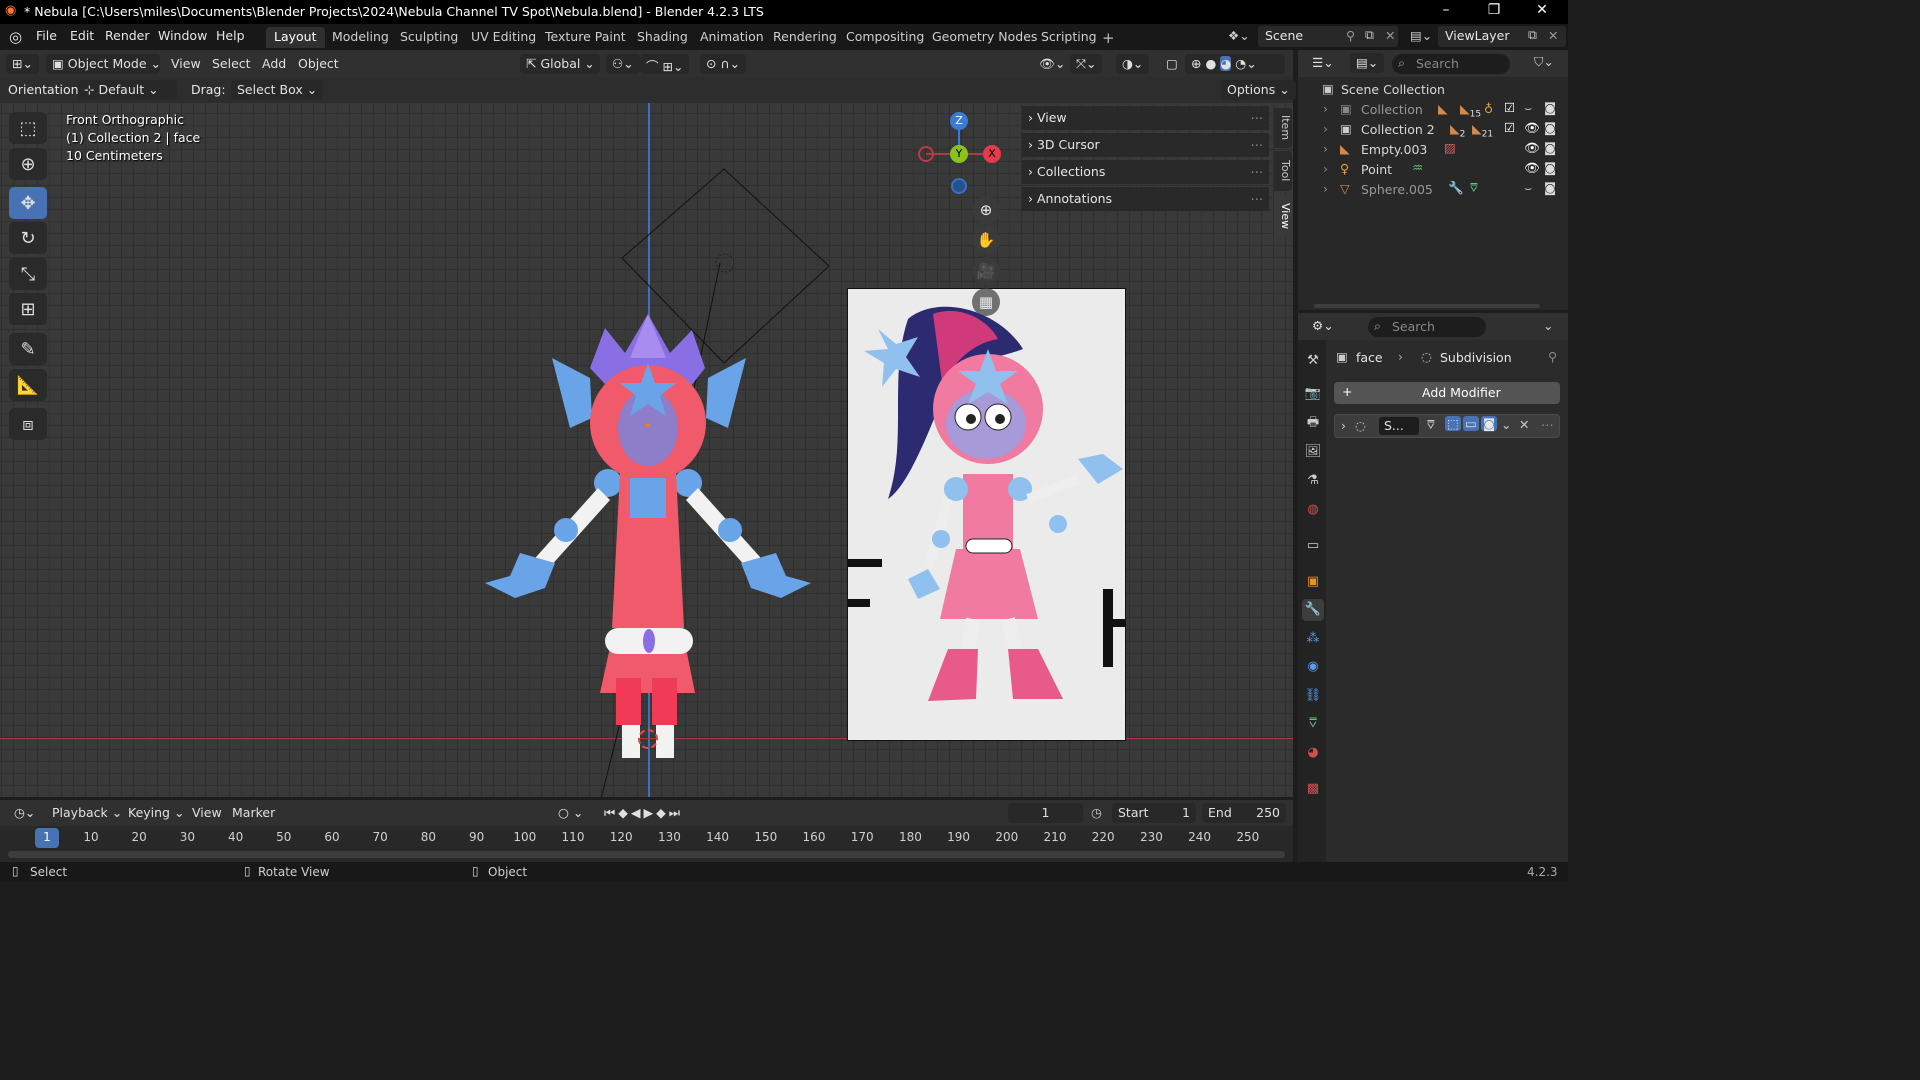 This screenshot has height=1080, width=1920. What do you see at coordinates (295, 37) in the screenshot?
I see `tab-layout: Layout` at bounding box center [295, 37].